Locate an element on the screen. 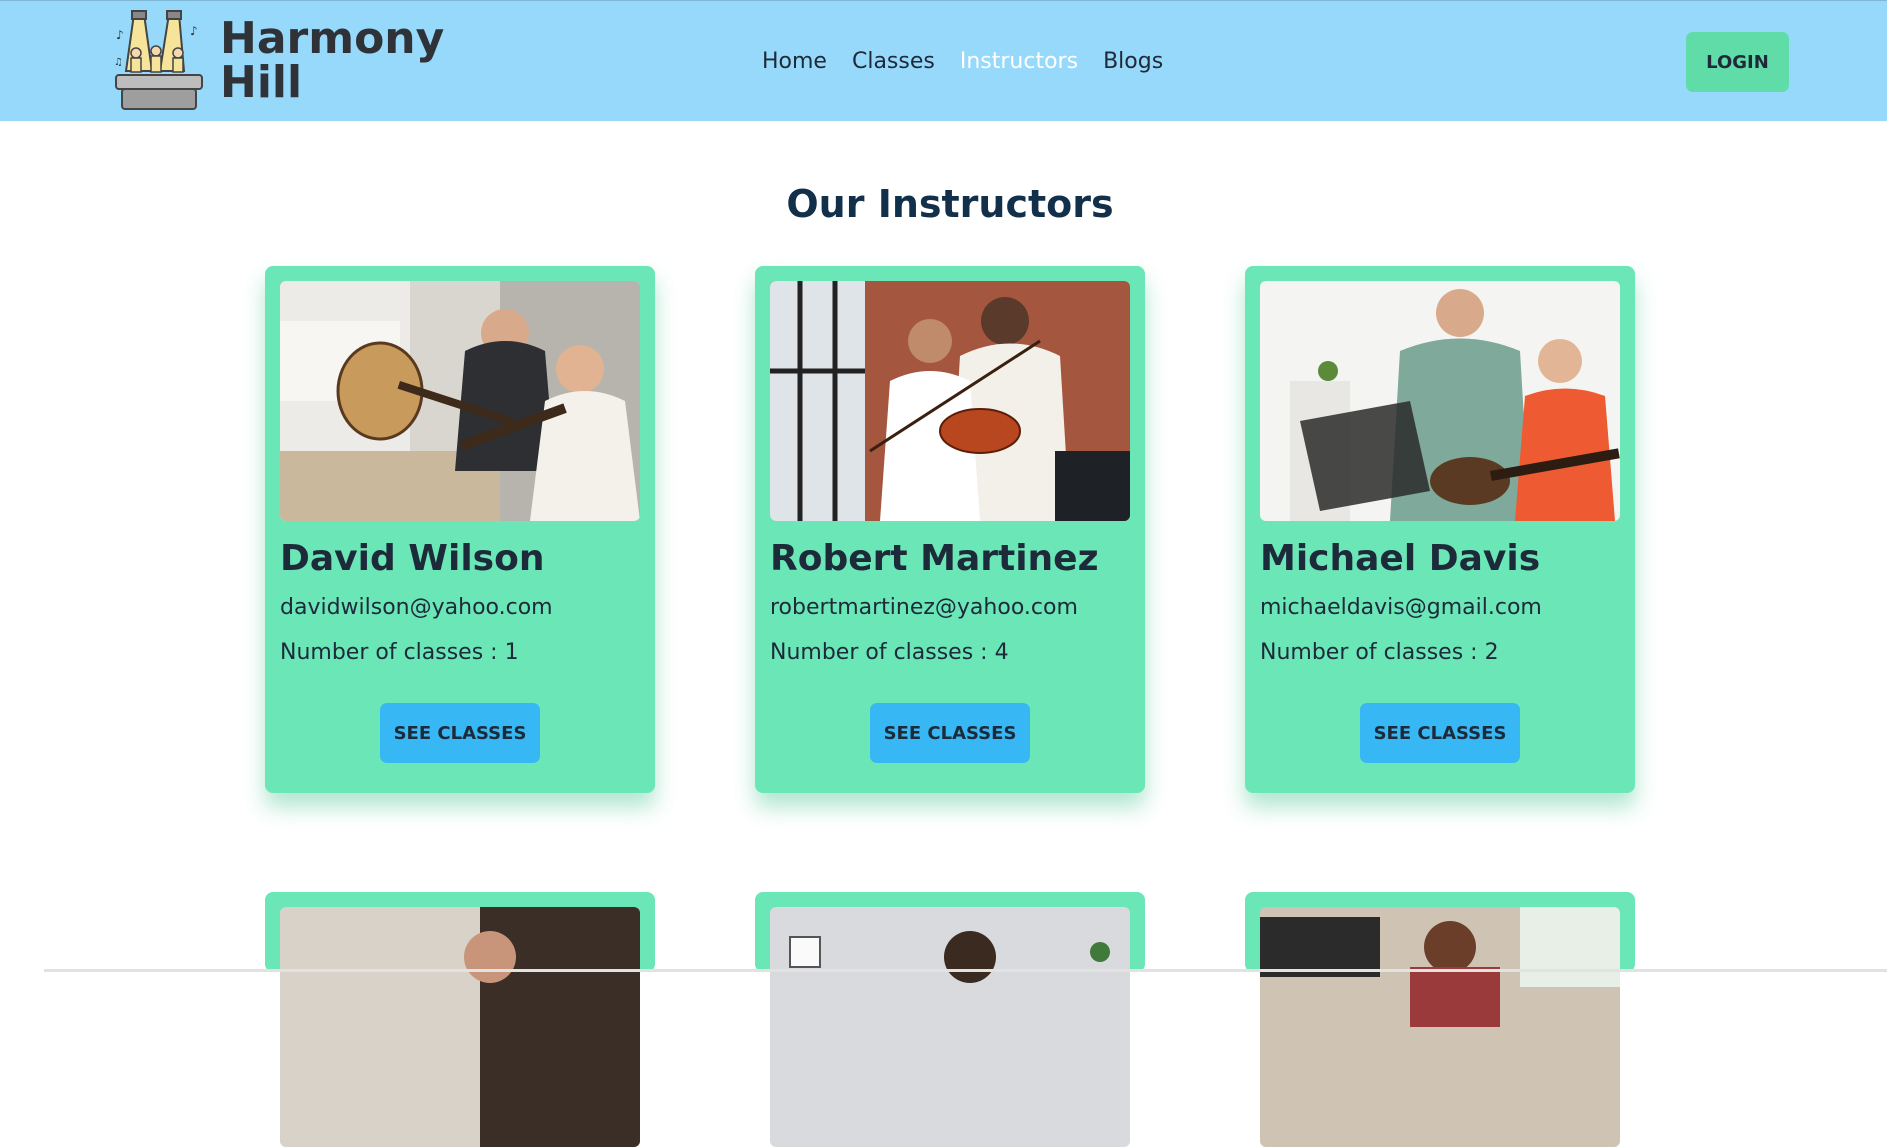 Image resolution: width=1887 pixels, height=1147 pixels. brand: ♪ ♪ ♫ Harmony Hill is located at coordinates (279, 61).